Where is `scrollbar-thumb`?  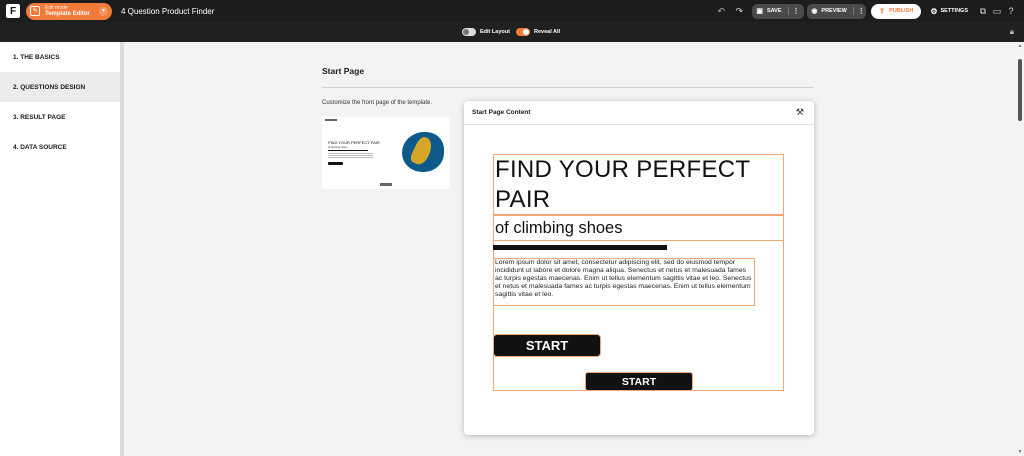 scrollbar-thumb is located at coordinates (1020, 90).